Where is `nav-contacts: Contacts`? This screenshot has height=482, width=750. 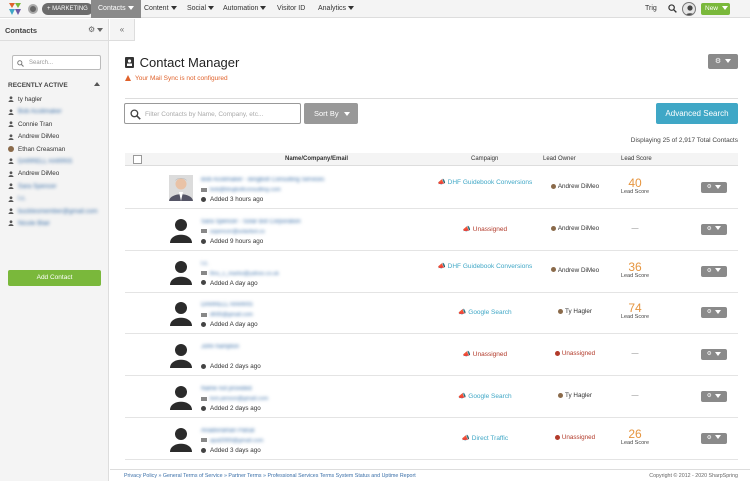
nav-contacts: Contacts is located at coordinates (116, 9).